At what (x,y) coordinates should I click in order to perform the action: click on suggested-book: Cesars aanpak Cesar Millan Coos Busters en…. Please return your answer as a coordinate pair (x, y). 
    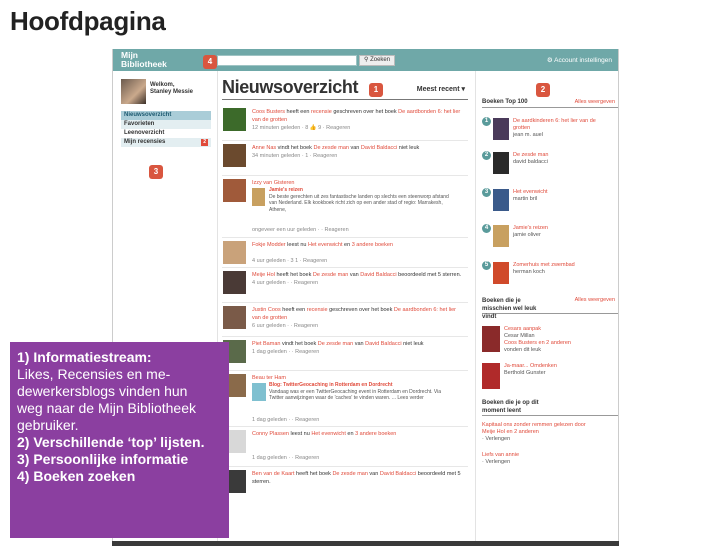
    Looking at the image, I should click on (550, 341).